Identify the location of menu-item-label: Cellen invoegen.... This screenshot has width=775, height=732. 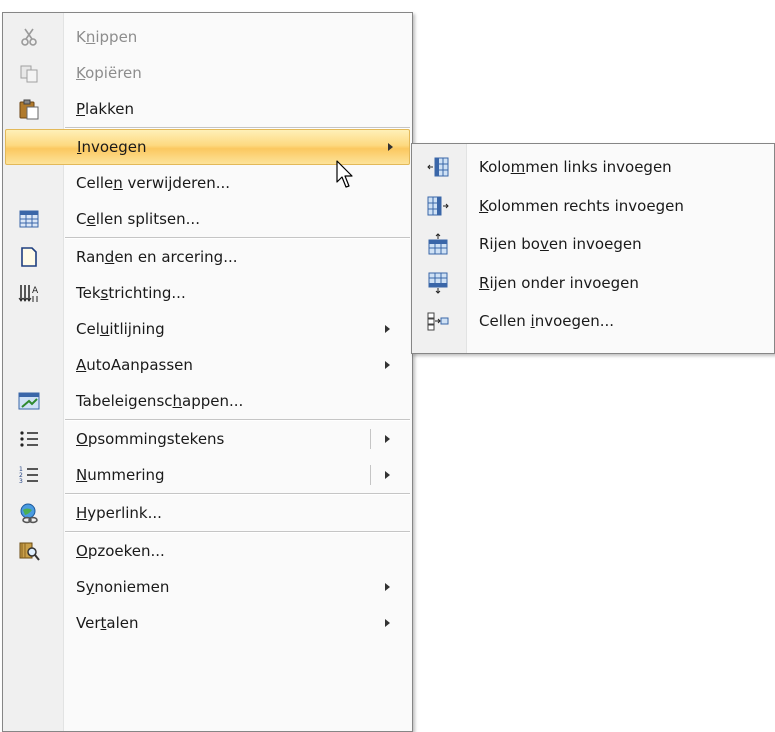
(547, 321).